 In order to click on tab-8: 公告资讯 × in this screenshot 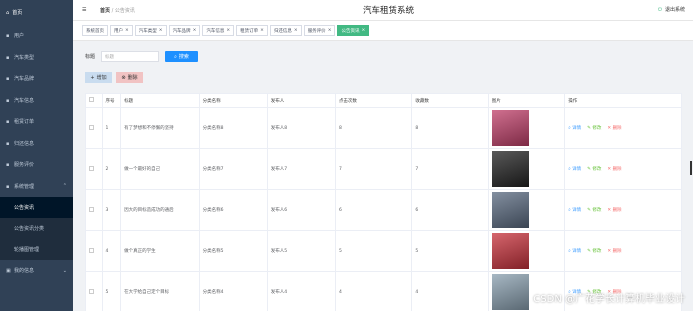, I will do `click(353, 30)`.